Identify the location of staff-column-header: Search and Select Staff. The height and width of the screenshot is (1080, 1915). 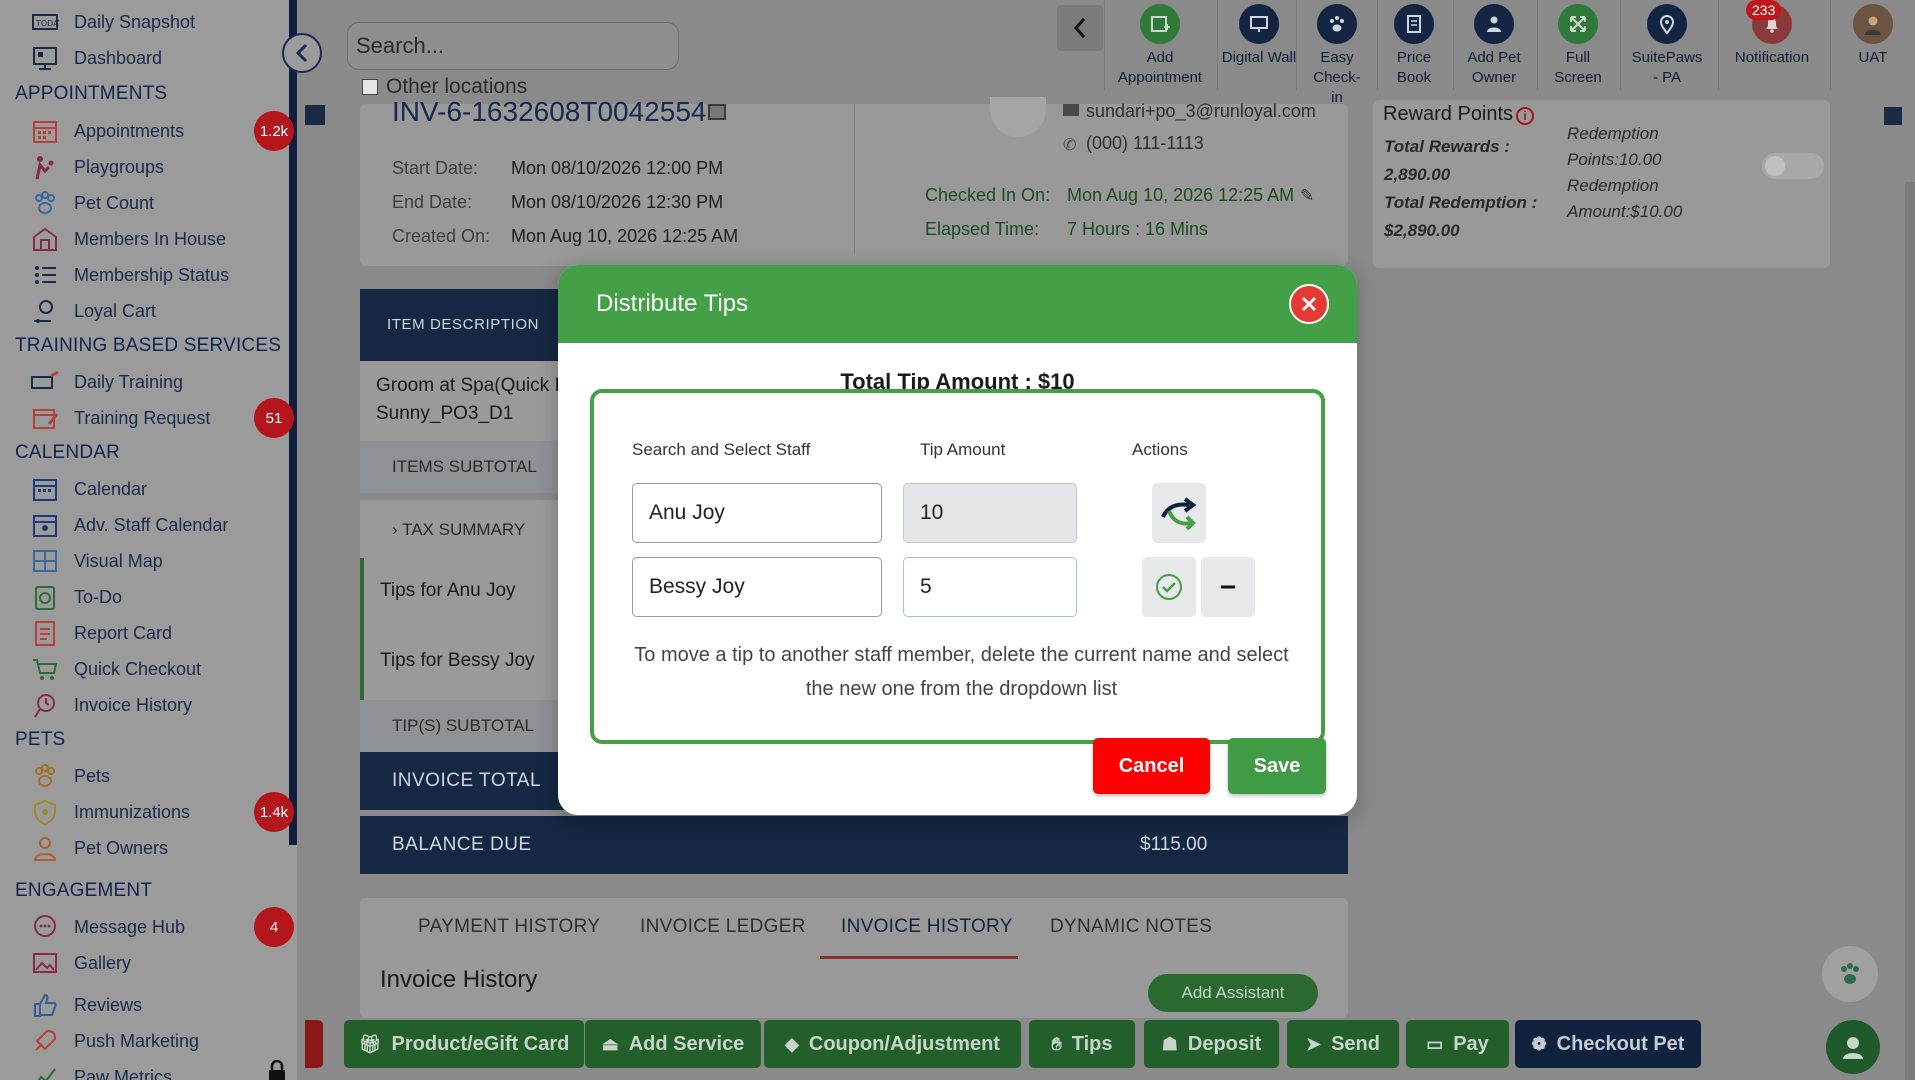
(721, 449).